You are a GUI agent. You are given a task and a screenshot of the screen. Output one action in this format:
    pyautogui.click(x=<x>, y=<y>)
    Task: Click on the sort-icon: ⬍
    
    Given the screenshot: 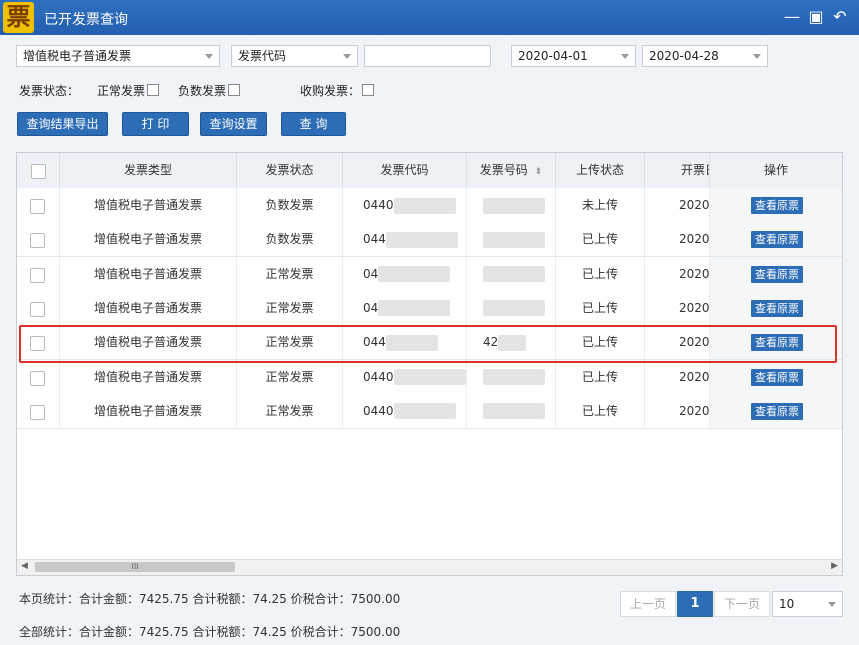 What is the action you would take?
    pyautogui.click(x=539, y=172)
    